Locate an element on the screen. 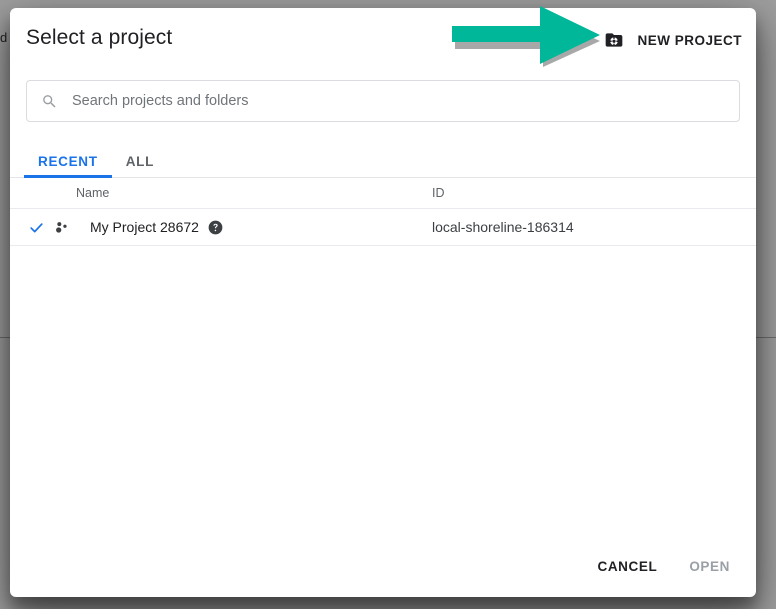  help-circle-icon is located at coordinates (215, 227).